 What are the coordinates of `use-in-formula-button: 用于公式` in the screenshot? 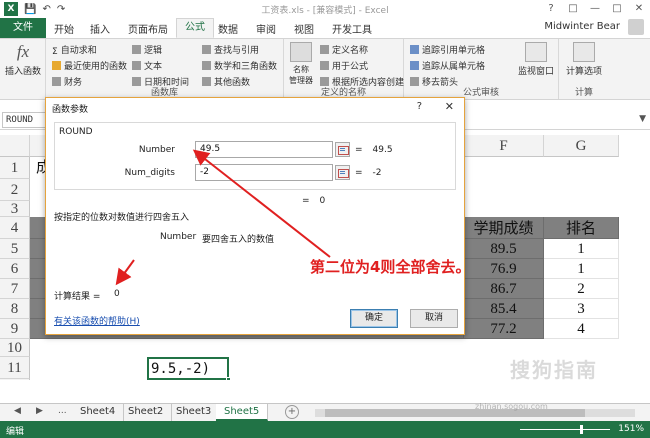 It's located at (344, 65).